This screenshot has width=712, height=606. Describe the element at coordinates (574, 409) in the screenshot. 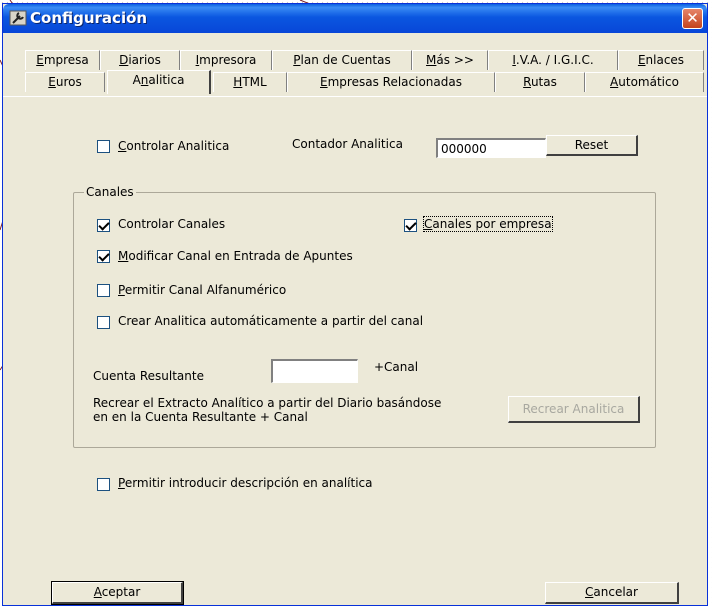

I see `recrear-analitica-button: Recrear Analitica` at that location.